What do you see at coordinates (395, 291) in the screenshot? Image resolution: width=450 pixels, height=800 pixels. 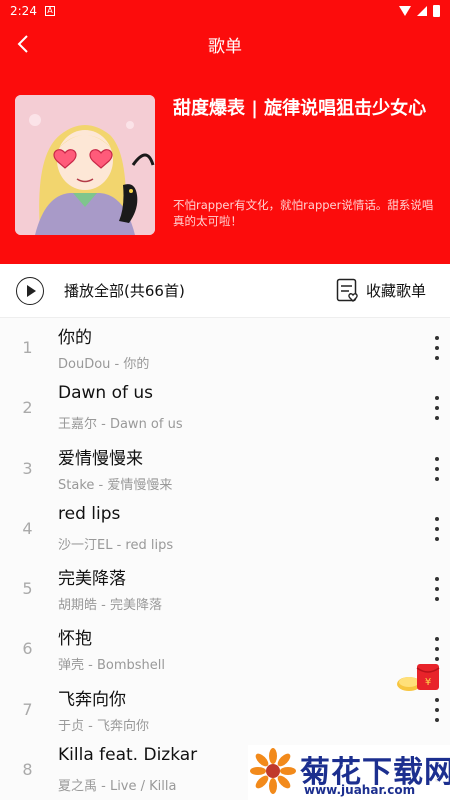 I see `collect-label: 收藏歌单` at bounding box center [395, 291].